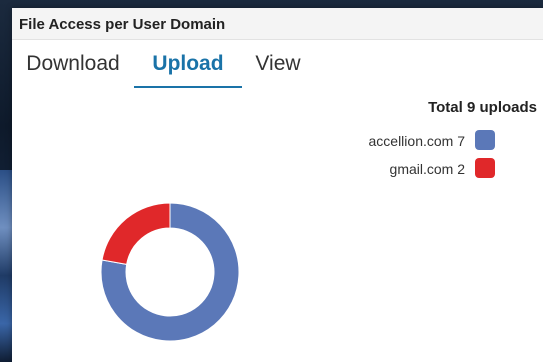  Describe the element at coordinates (277, 24) in the screenshot. I see `panel-header: File Access per User Domain` at that location.